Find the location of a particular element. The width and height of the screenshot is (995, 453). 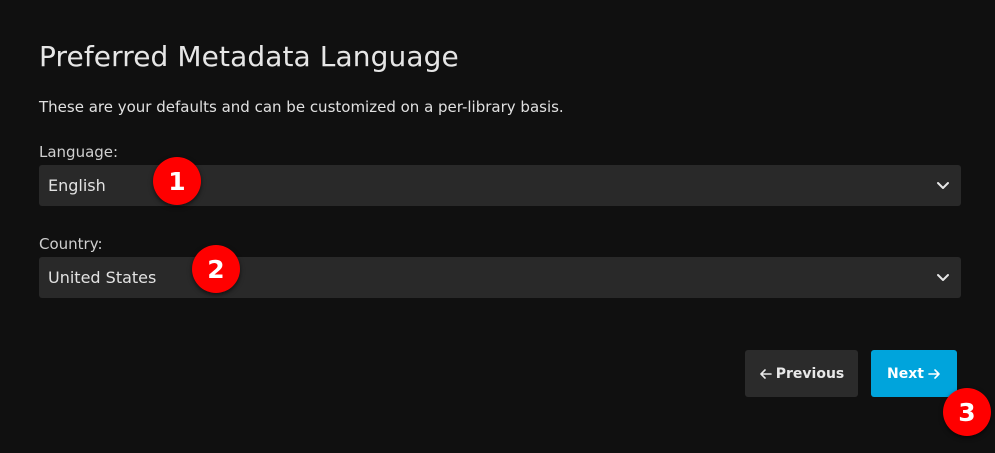

language-label: Language: is located at coordinates (79, 152).